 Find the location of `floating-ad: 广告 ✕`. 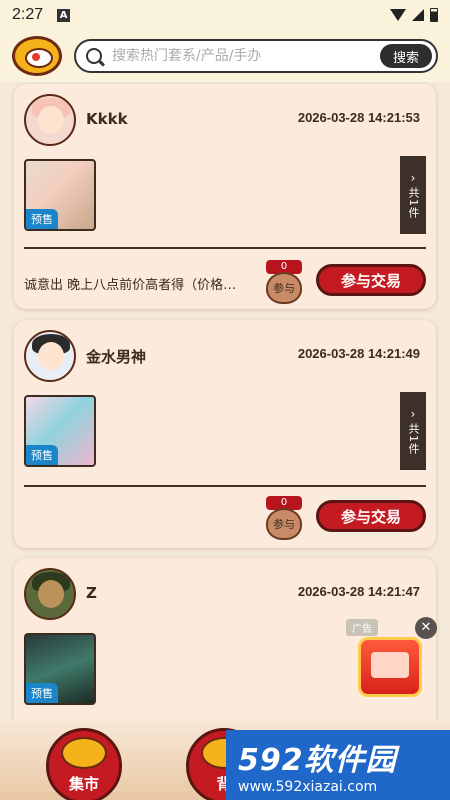

floating-ad: 广告 ✕ is located at coordinates (391, 659).